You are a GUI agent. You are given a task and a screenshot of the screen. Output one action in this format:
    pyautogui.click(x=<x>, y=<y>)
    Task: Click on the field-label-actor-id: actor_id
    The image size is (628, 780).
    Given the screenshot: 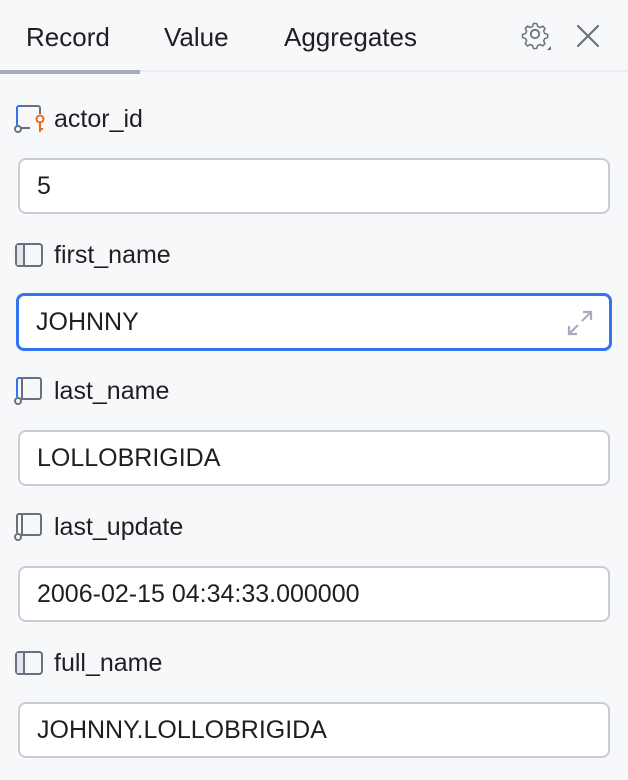 What is the action you would take?
    pyautogui.click(x=78, y=119)
    